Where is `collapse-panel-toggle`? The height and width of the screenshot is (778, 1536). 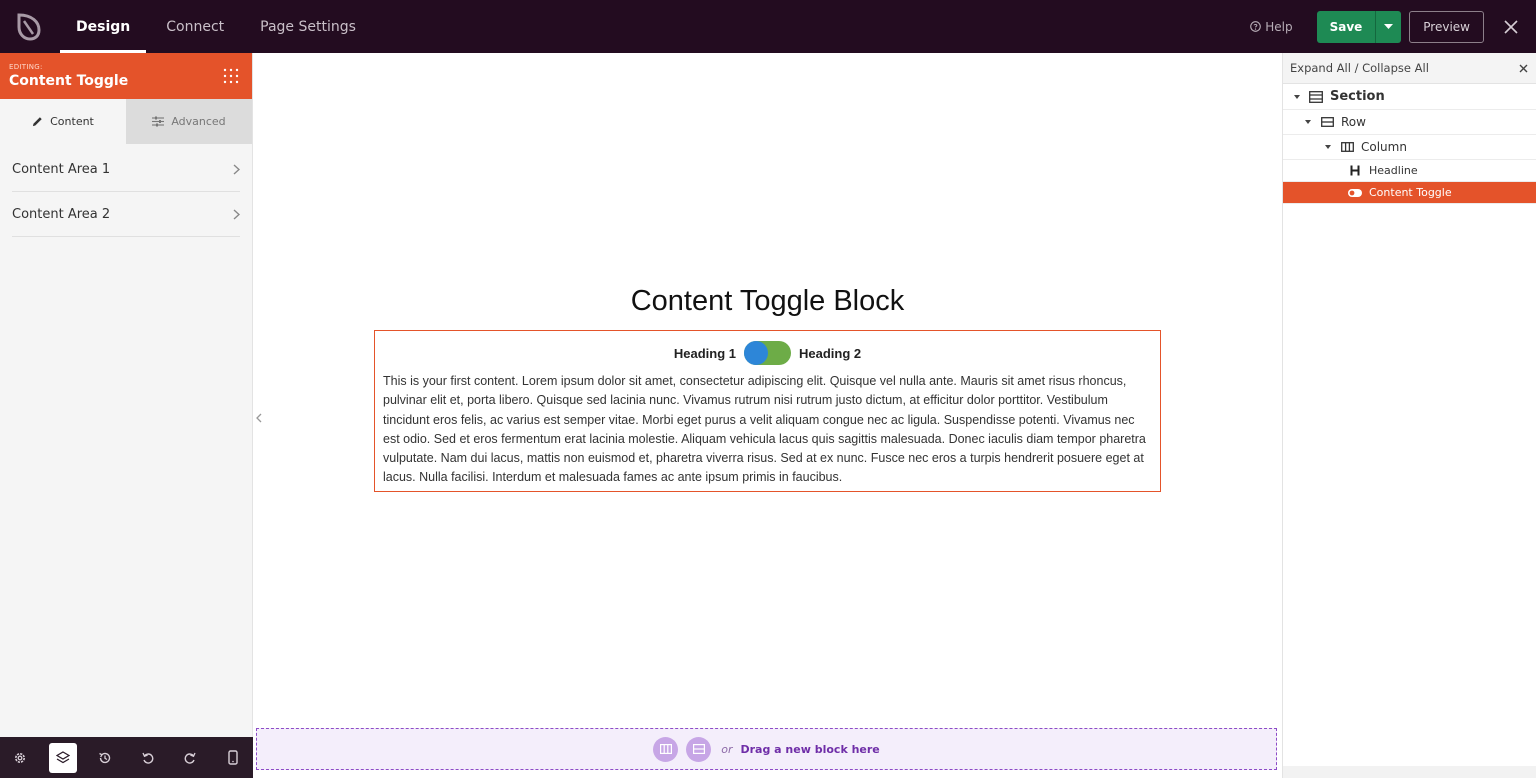 collapse-panel-toggle is located at coordinates (259, 418).